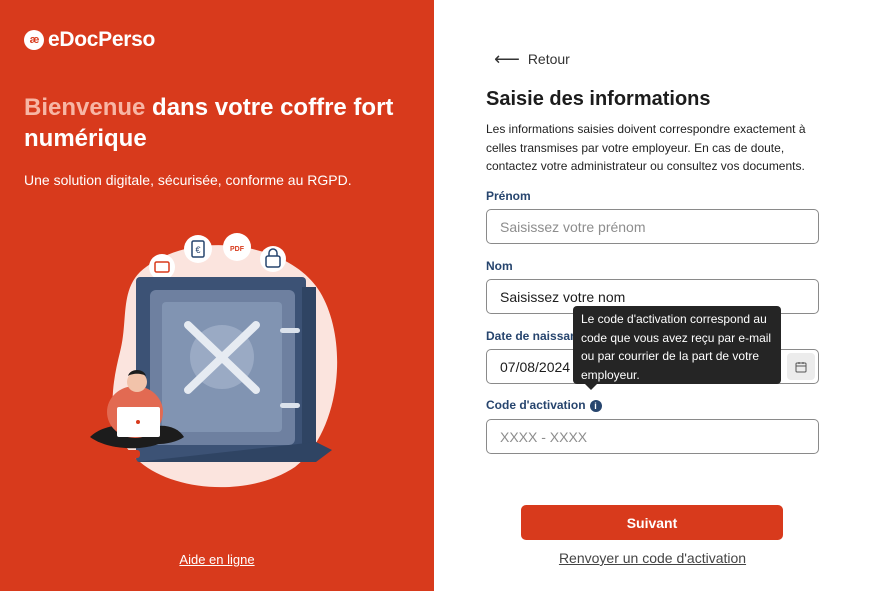 This screenshot has height=591, width=870. What do you see at coordinates (217, 559) in the screenshot?
I see `help-link: Aide en ligne` at bounding box center [217, 559].